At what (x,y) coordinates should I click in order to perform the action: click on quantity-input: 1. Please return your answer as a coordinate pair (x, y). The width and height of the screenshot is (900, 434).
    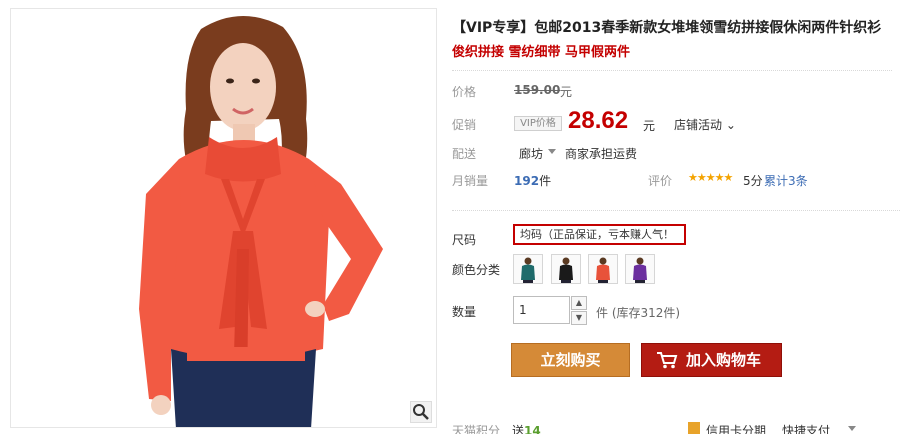
    Looking at the image, I should click on (541, 310).